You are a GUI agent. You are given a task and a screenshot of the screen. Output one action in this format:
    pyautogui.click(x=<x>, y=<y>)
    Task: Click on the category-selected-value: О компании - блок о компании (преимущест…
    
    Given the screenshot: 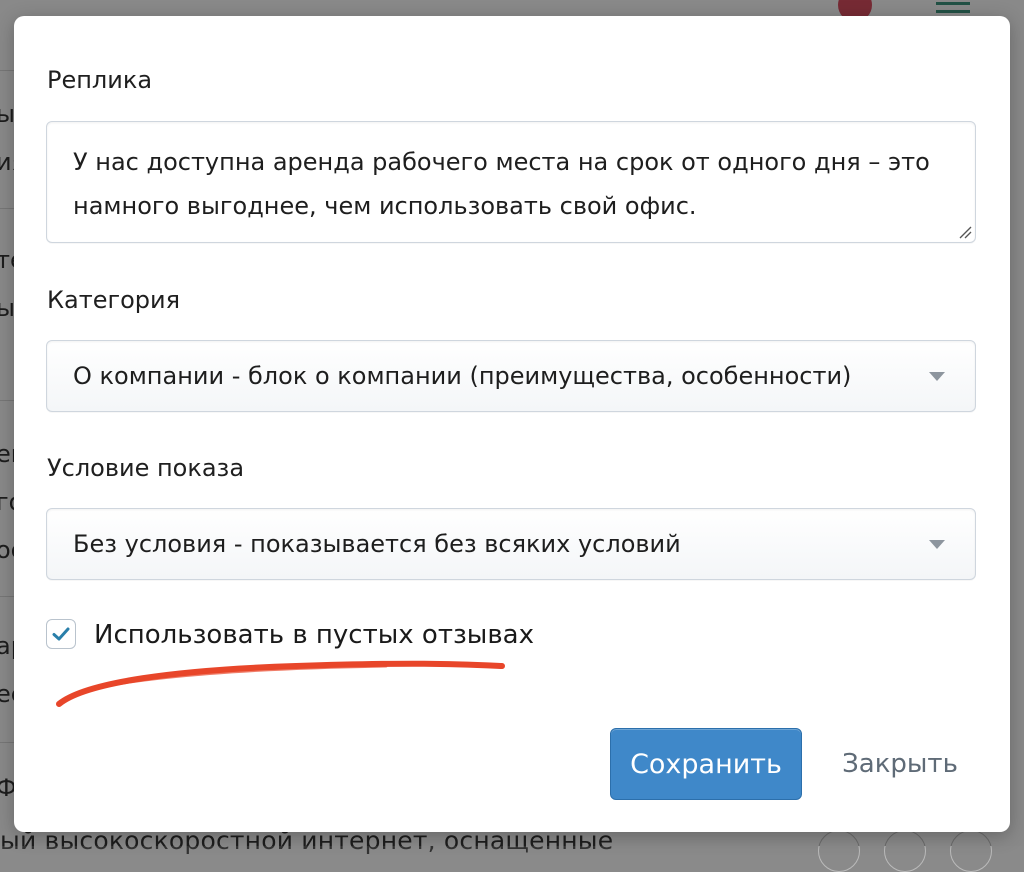 What is the action you would take?
    pyautogui.click(x=462, y=376)
    